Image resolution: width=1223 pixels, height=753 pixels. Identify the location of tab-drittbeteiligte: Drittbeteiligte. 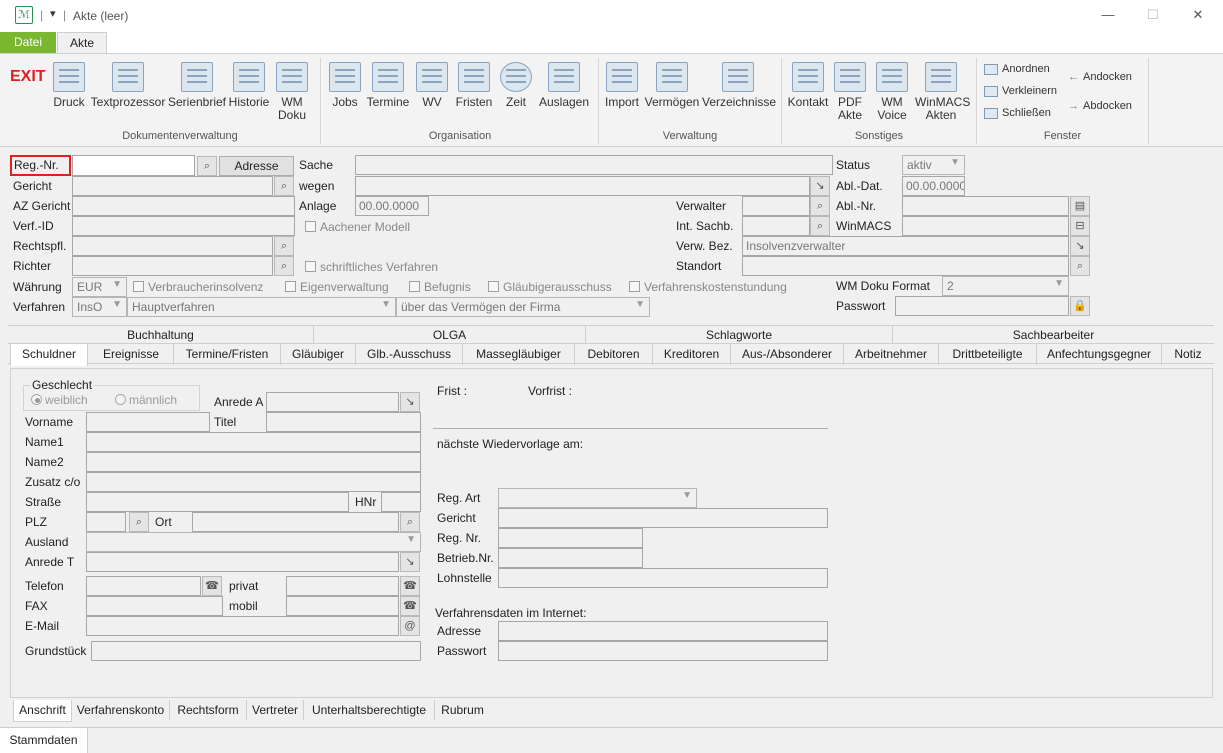
(988, 354).